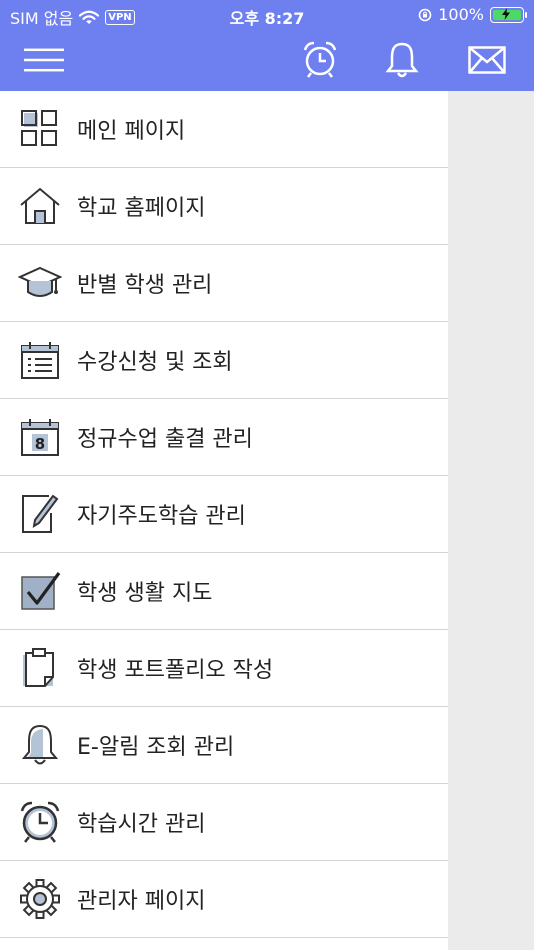 The image size is (534, 950). Describe the element at coordinates (141, 901) in the screenshot. I see `menu-item-label: 관리자 페이지` at that location.